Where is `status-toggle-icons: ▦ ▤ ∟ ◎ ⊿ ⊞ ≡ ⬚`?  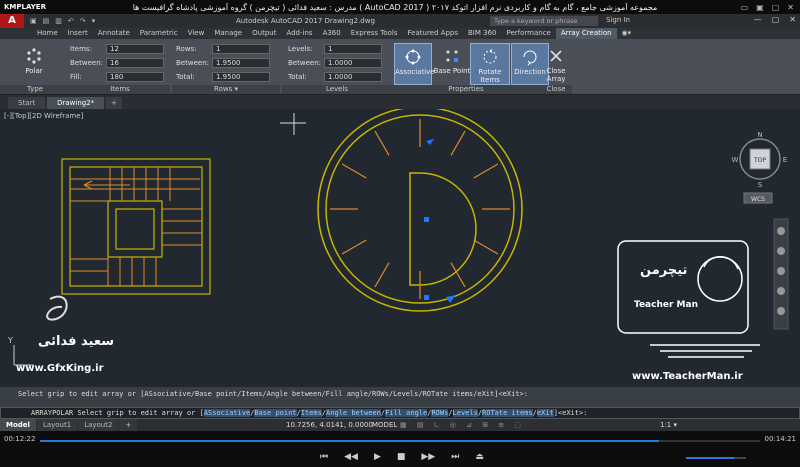 status-toggle-icons: ▦ ▤ ∟ ◎ ⊿ ⊞ ≡ ⬚ is located at coordinates (462, 425).